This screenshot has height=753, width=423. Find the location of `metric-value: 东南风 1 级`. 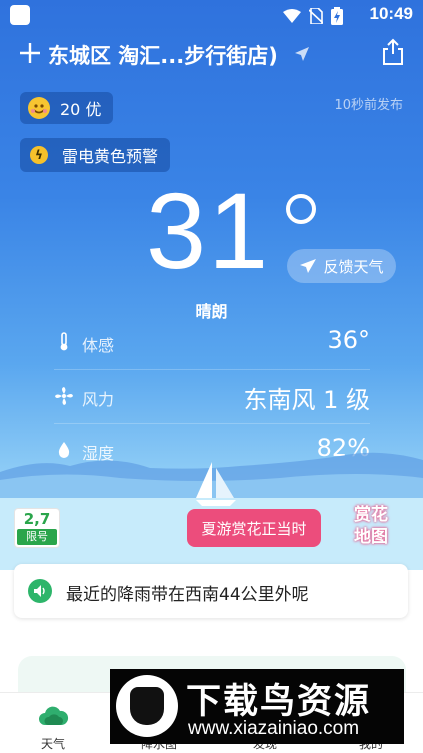

metric-value: 东南风 1 级 is located at coordinates (306, 400).